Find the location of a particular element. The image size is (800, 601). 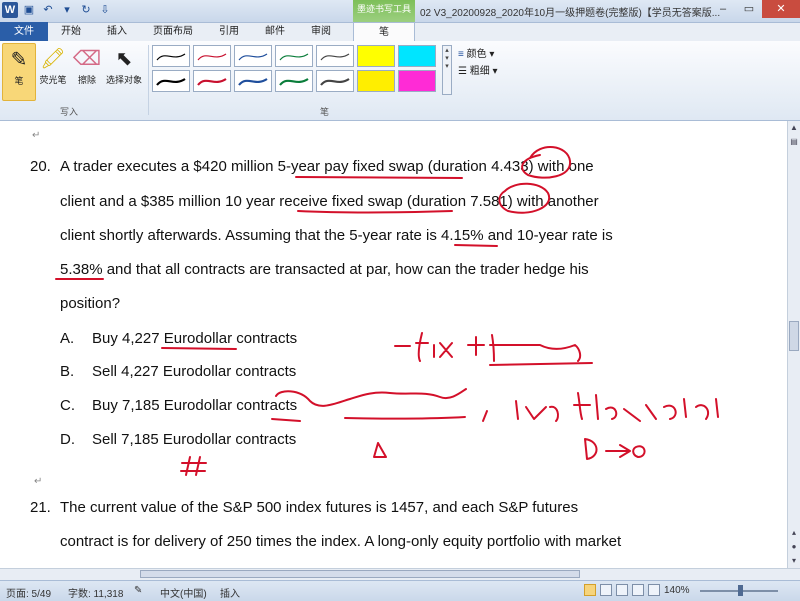

tab-insert: 插入 is located at coordinates (117, 31).